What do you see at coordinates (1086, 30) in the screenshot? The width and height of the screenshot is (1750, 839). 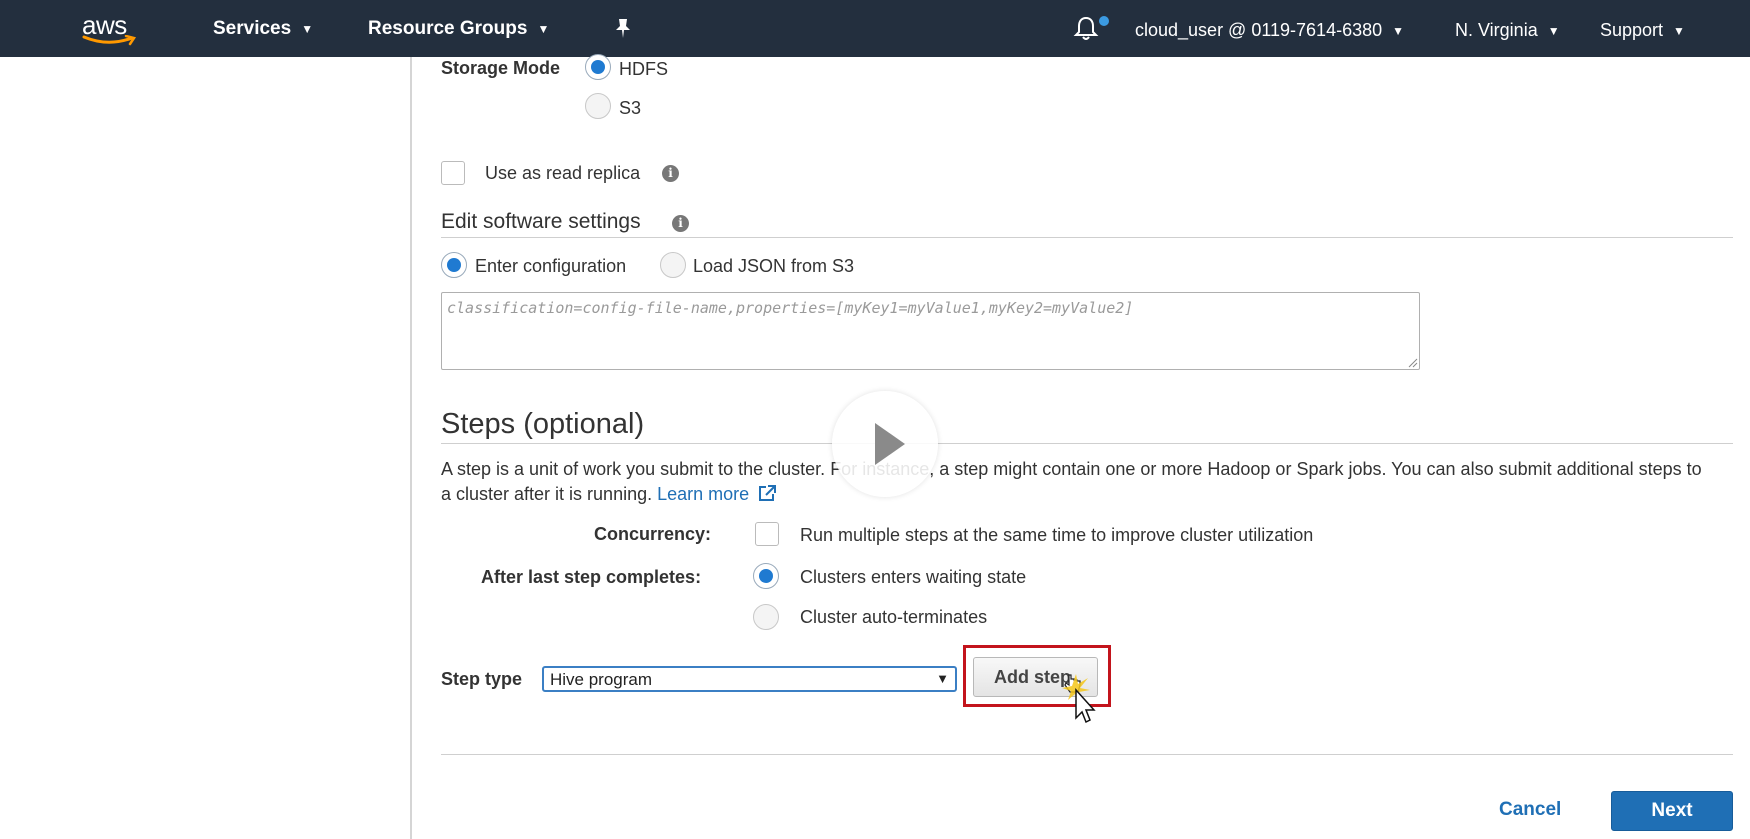 I see `notifications-bell-icon` at bounding box center [1086, 30].